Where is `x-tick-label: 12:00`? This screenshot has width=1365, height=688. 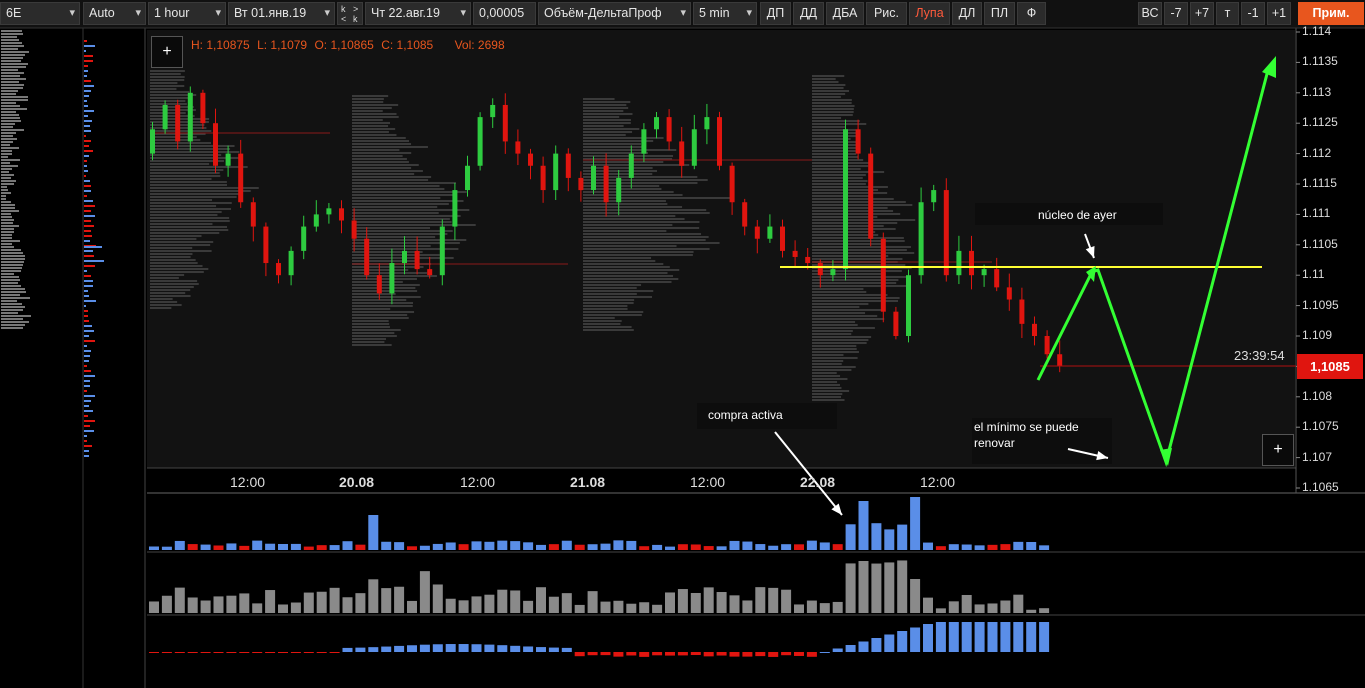
x-tick-label: 12:00 is located at coordinates (708, 482).